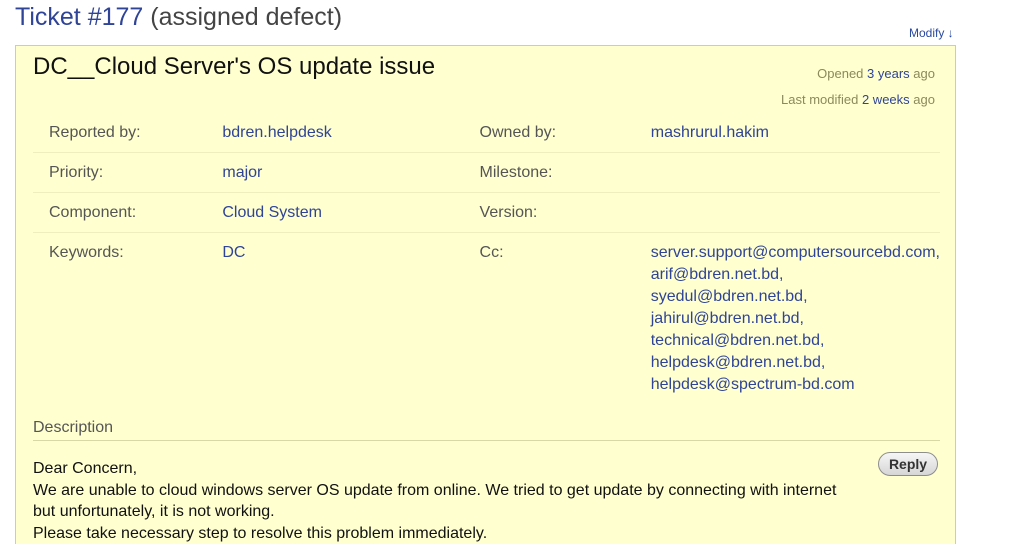 The height and width of the screenshot is (544, 1025). What do you see at coordinates (234, 66) in the screenshot?
I see `ticket-summary: DC__Cloud Server's OS update issue` at bounding box center [234, 66].